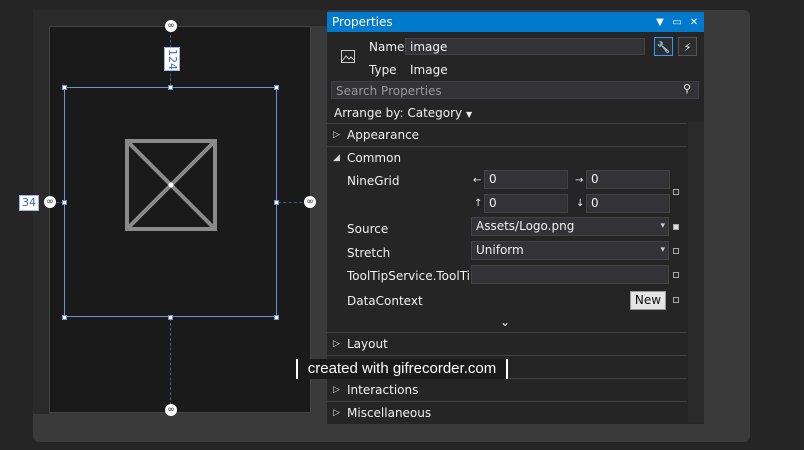 The width and height of the screenshot is (804, 450). What do you see at coordinates (310, 202) in the screenshot?
I see `right-link-icon: ∞` at bounding box center [310, 202].